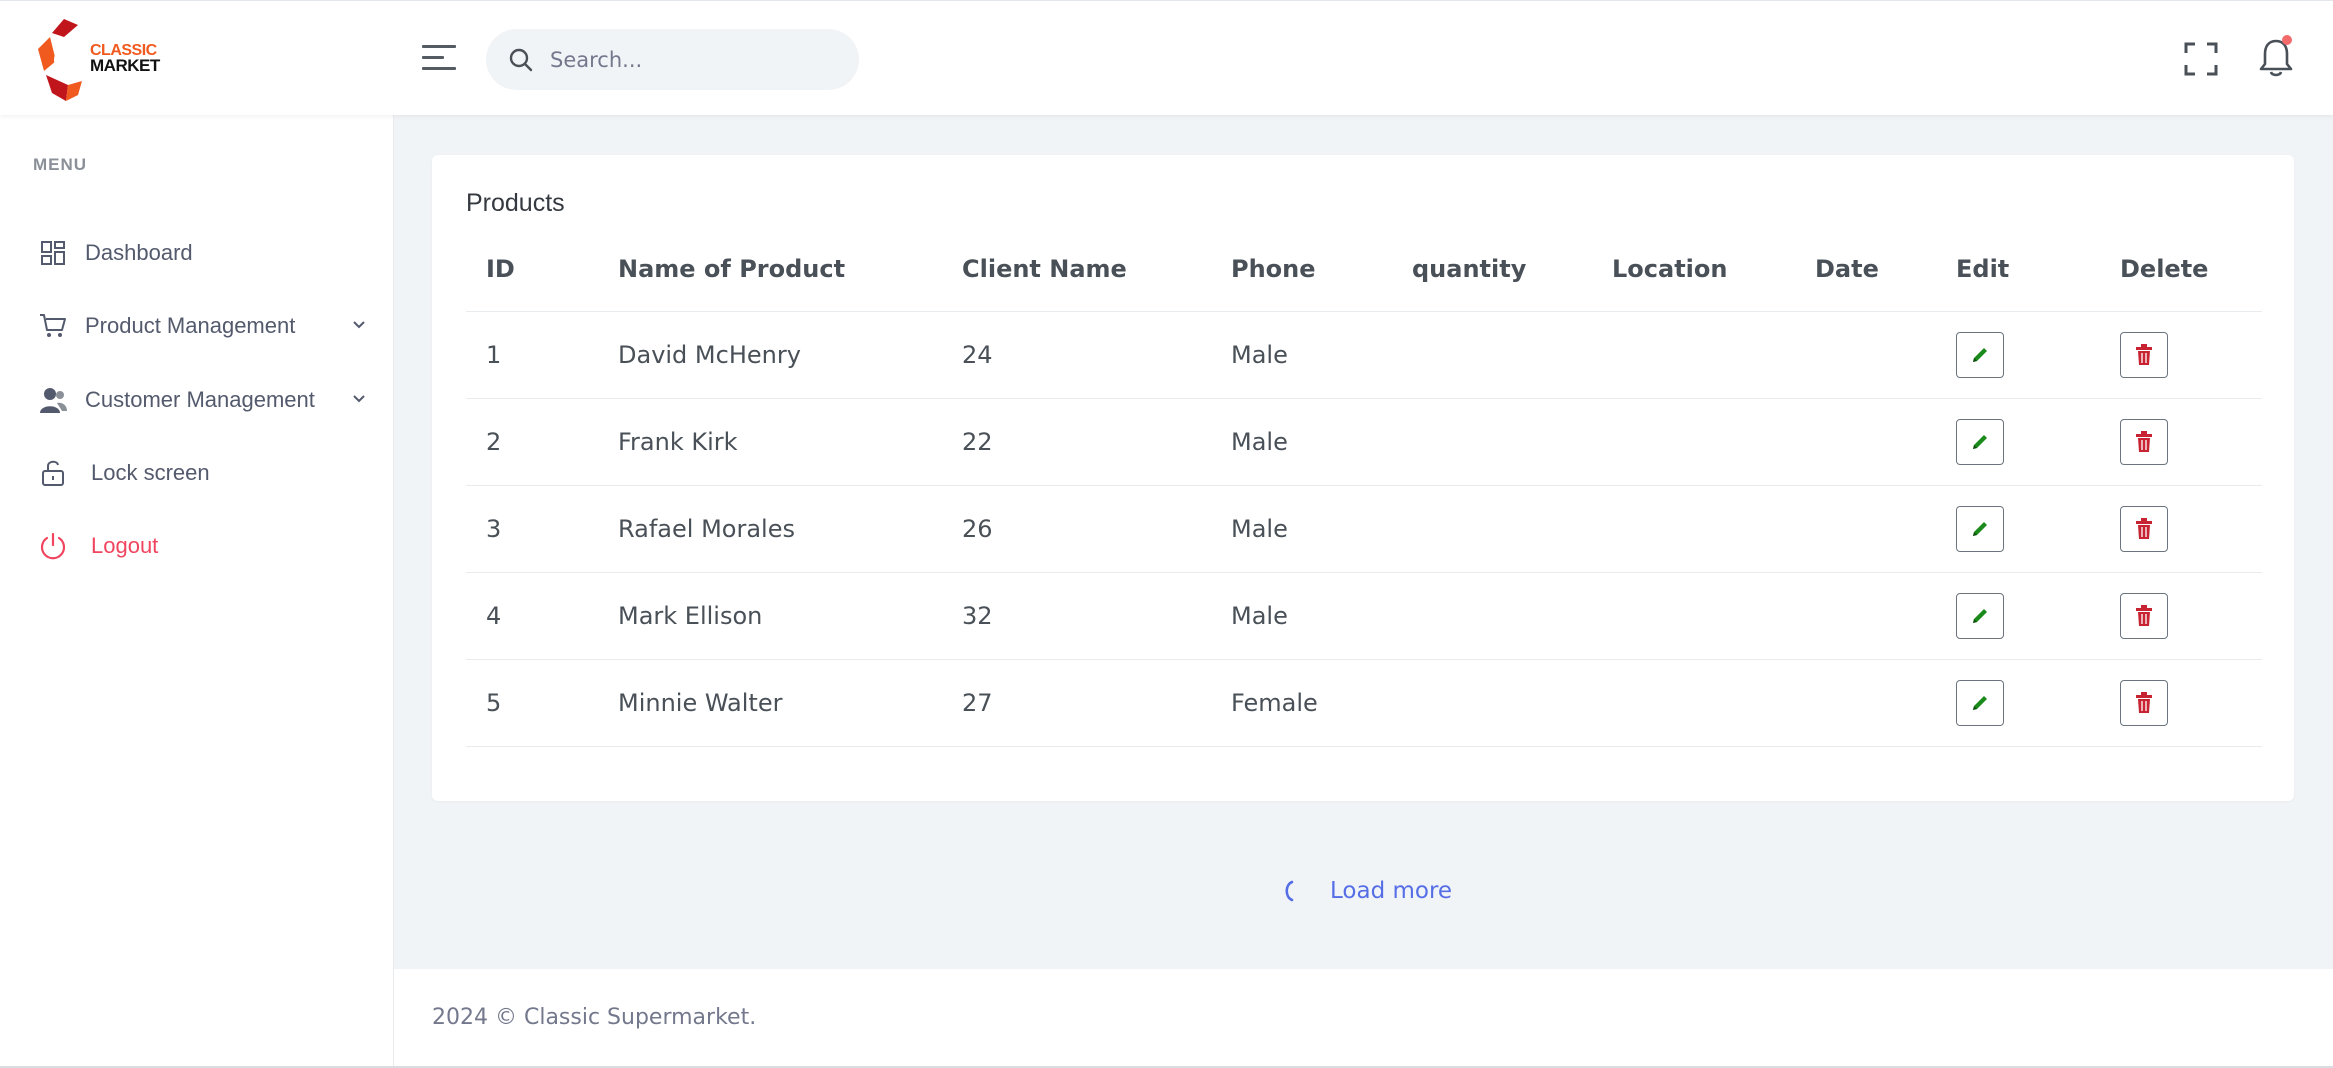  I want to click on footer: 2024 © Classic Supermarket., so click(1363, 1018).